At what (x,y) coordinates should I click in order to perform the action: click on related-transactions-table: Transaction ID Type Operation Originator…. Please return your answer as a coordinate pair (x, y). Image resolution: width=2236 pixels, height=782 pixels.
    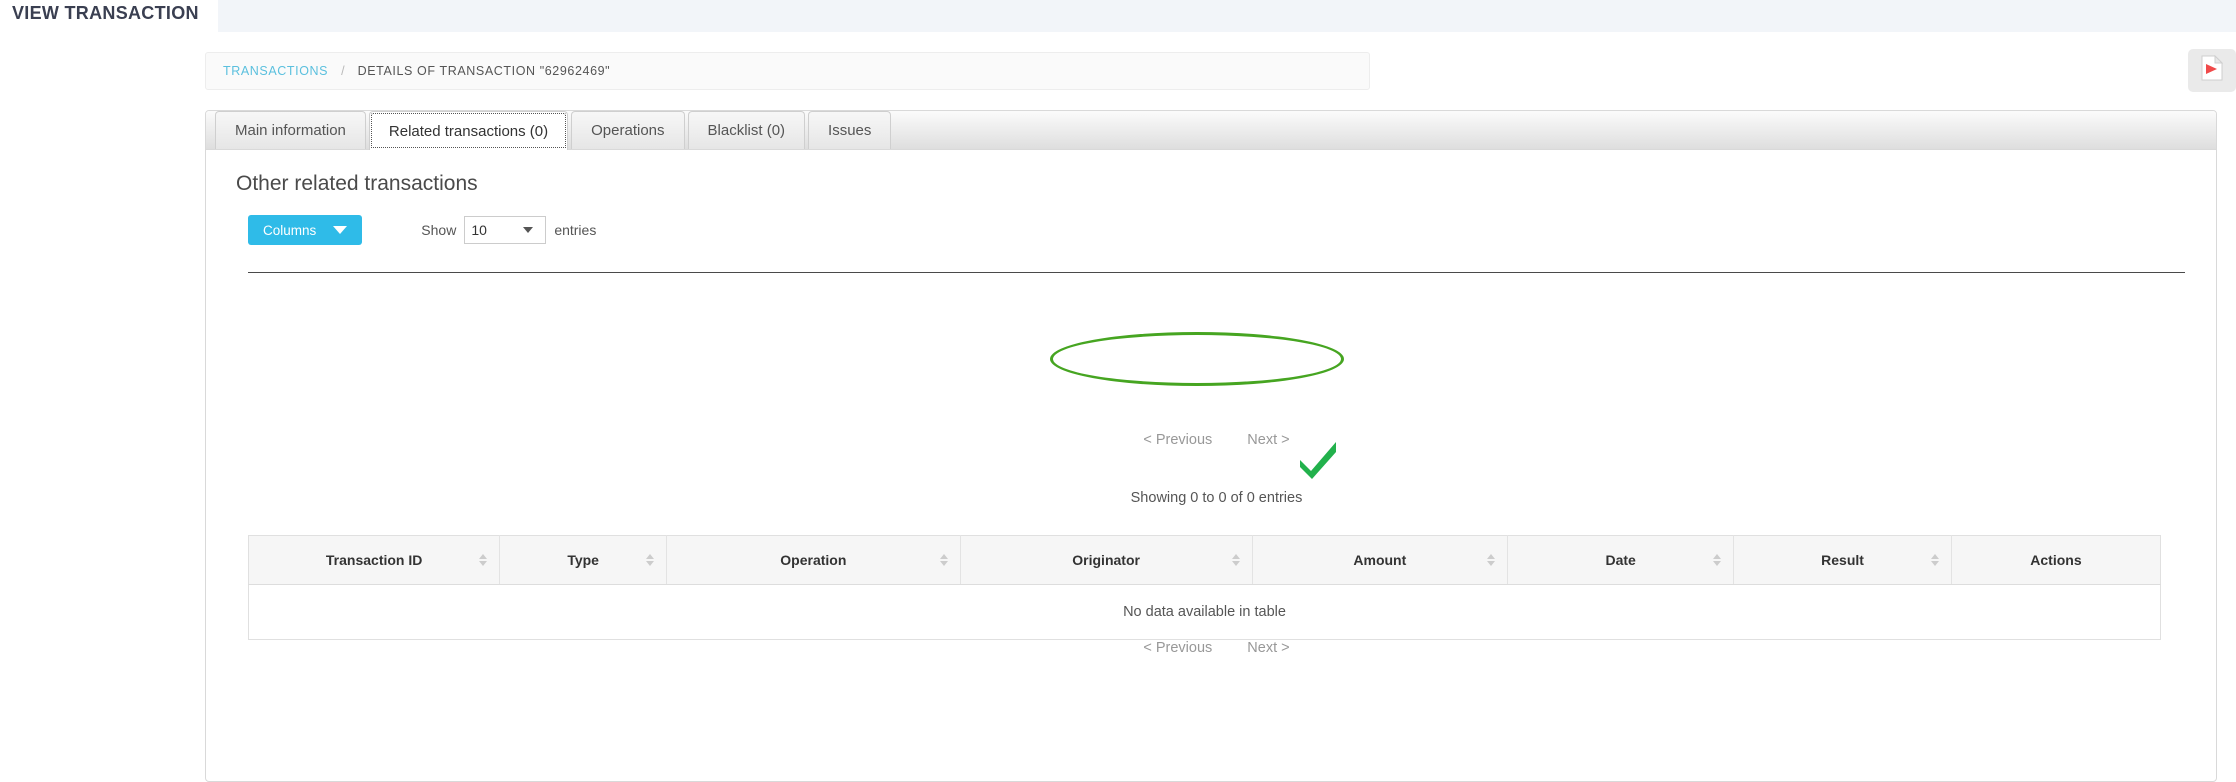
    Looking at the image, I should click on (1204, 587).